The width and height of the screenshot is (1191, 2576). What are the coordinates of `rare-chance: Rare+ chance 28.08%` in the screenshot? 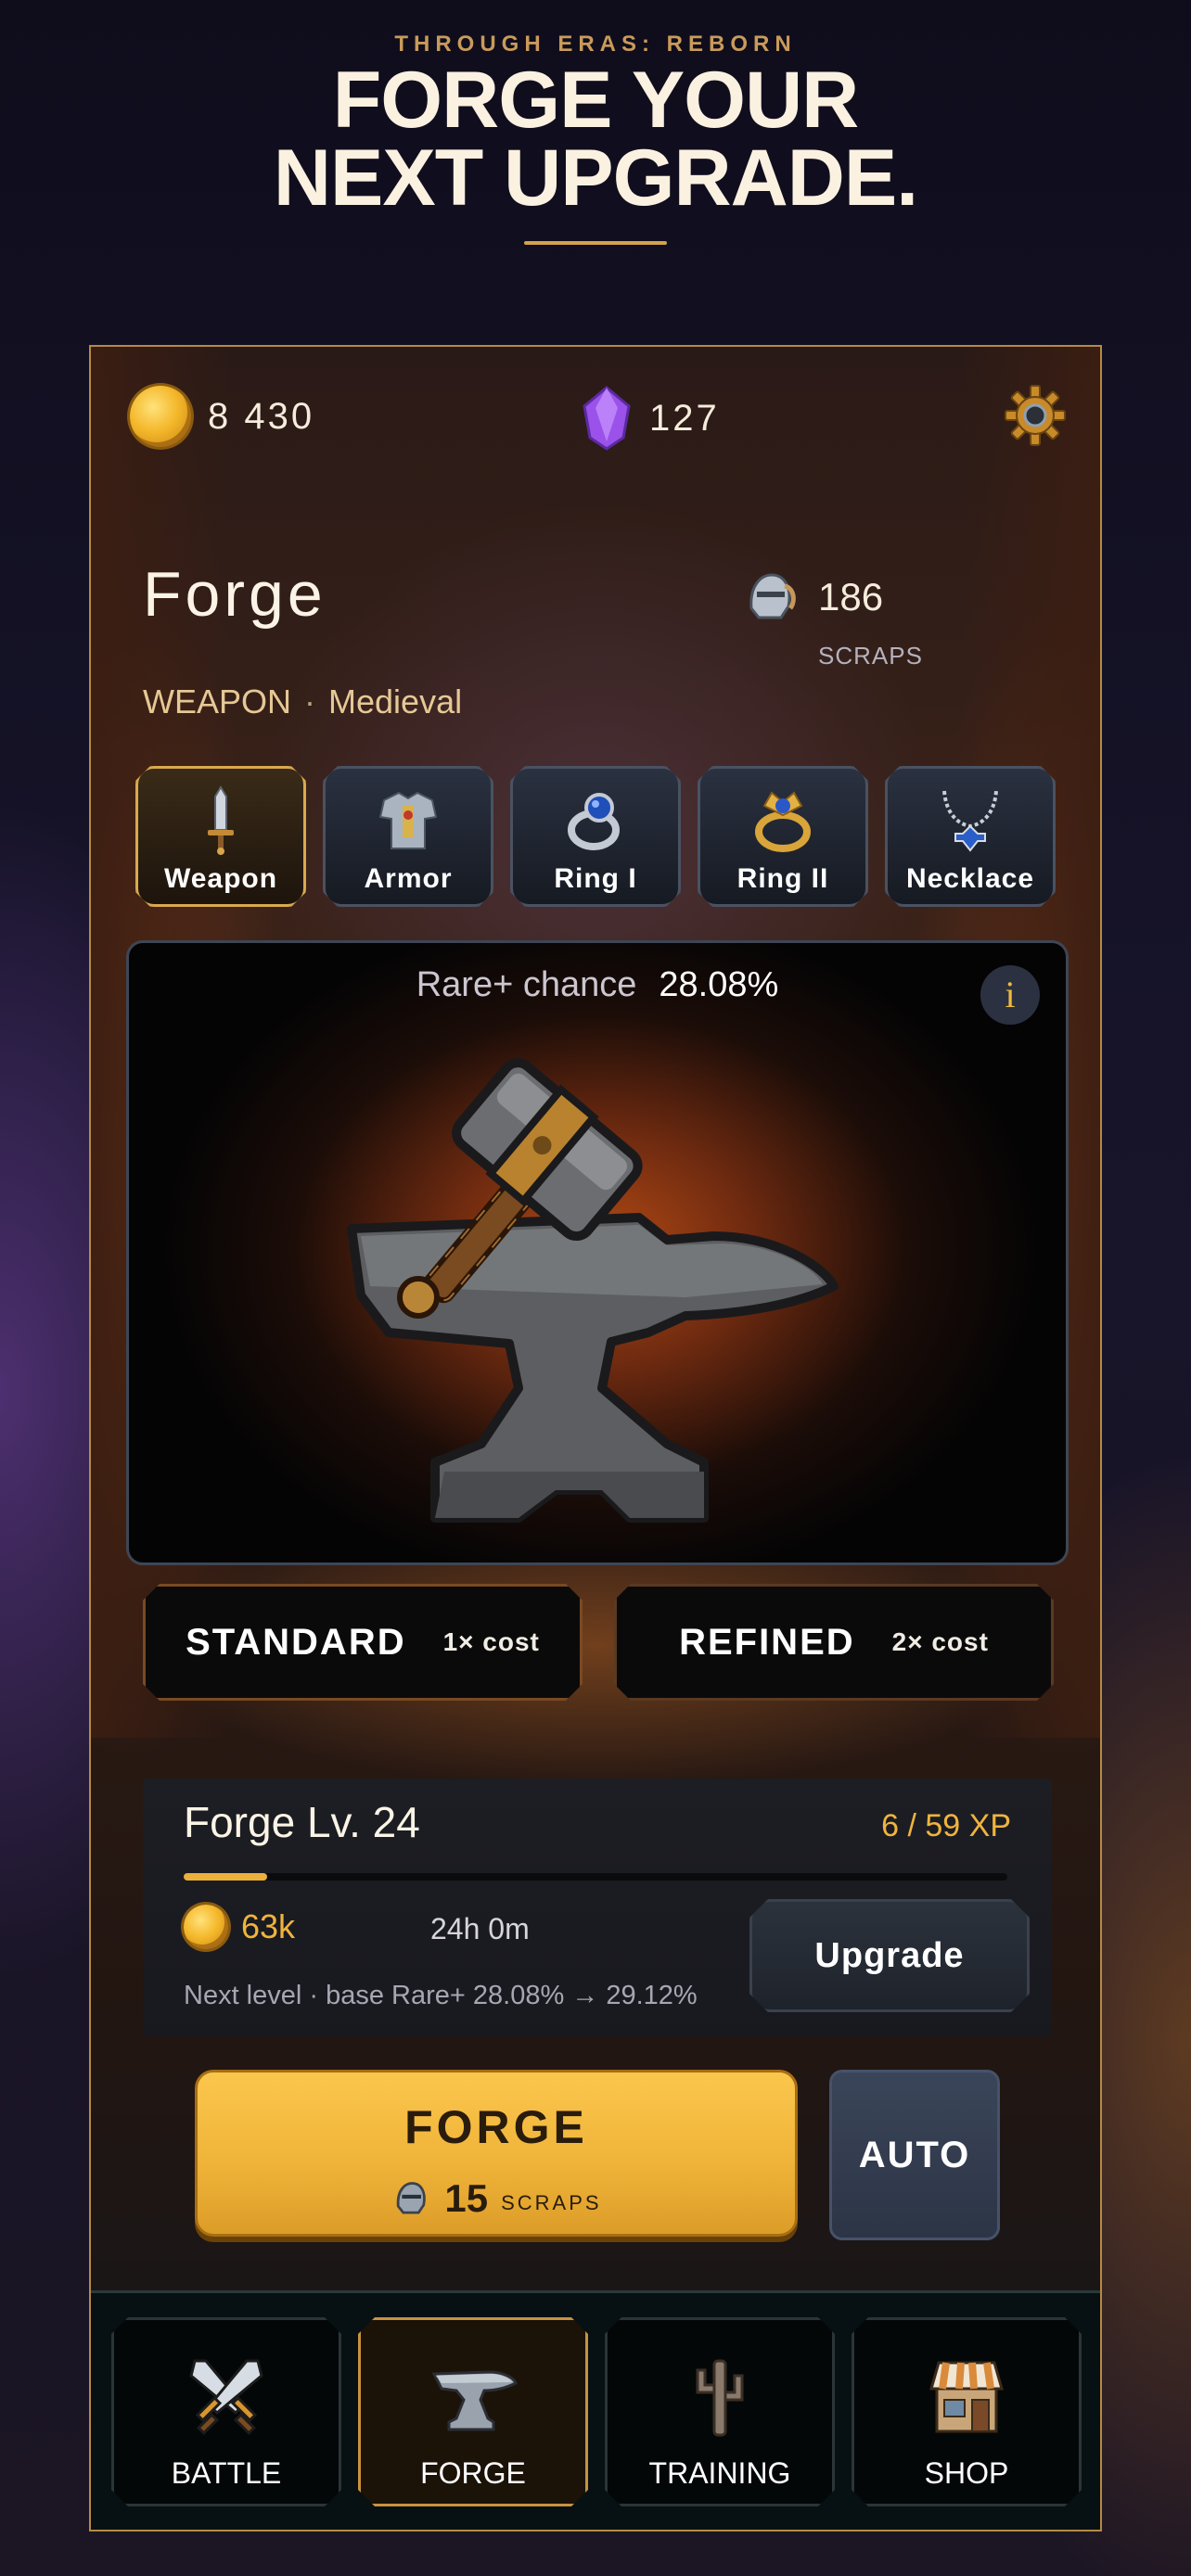 It's located at (597, 985).